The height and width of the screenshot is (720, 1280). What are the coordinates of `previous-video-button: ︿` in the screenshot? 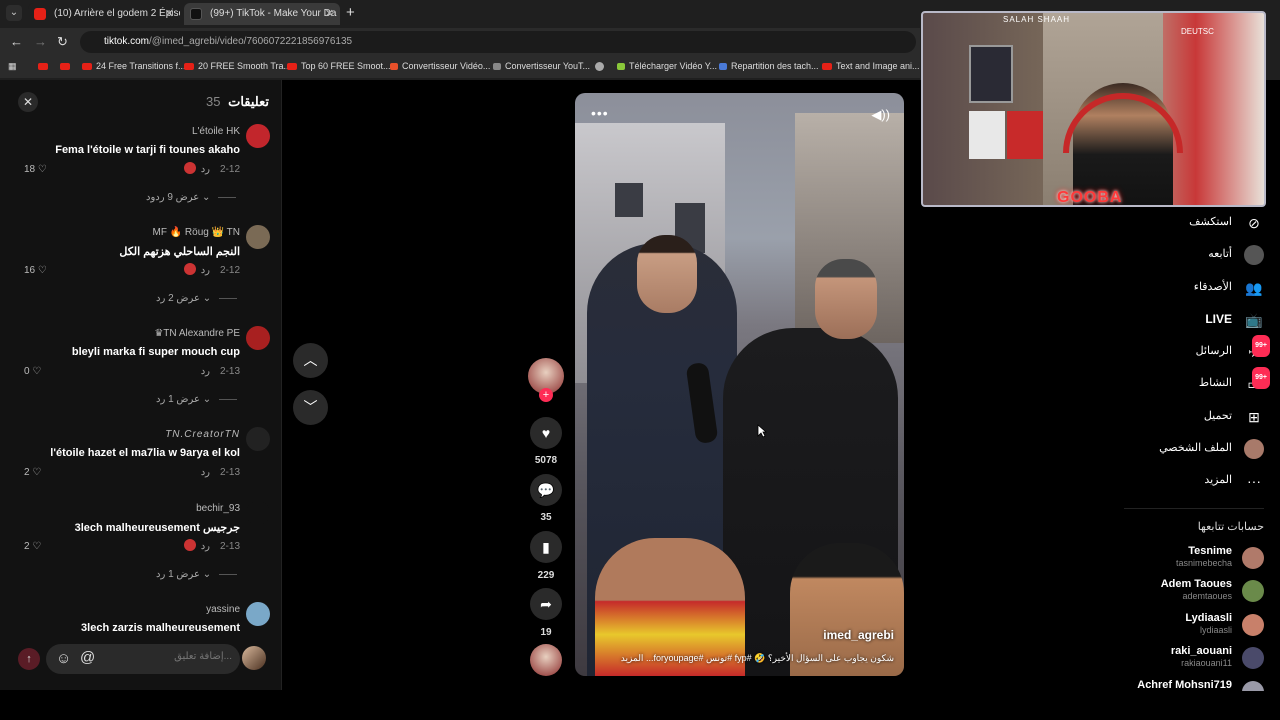 It's located at (310, 360).